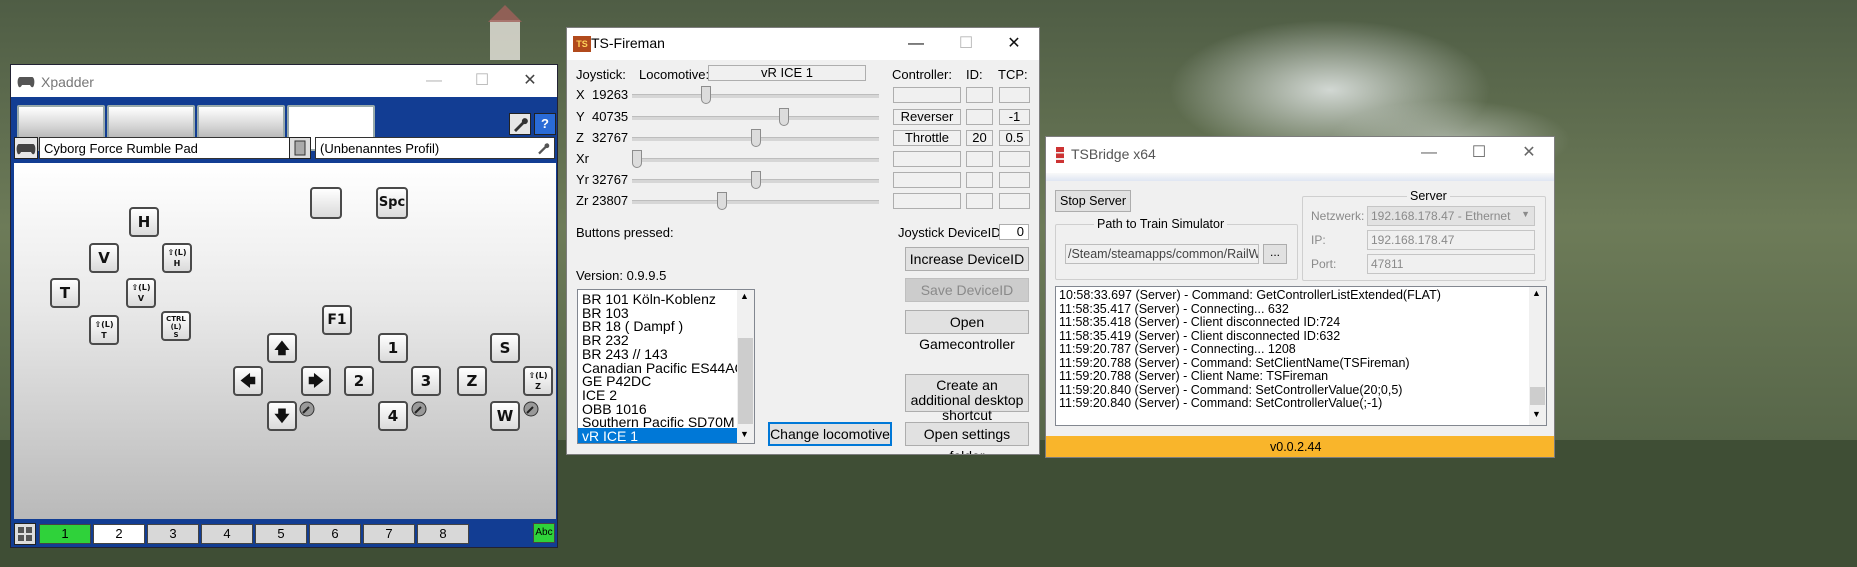  What do you see at coordinates (435, 148) in the screenshot?
I see `profile-selector: (Unbenanntes Profil)` at bounding box center [435, 148].